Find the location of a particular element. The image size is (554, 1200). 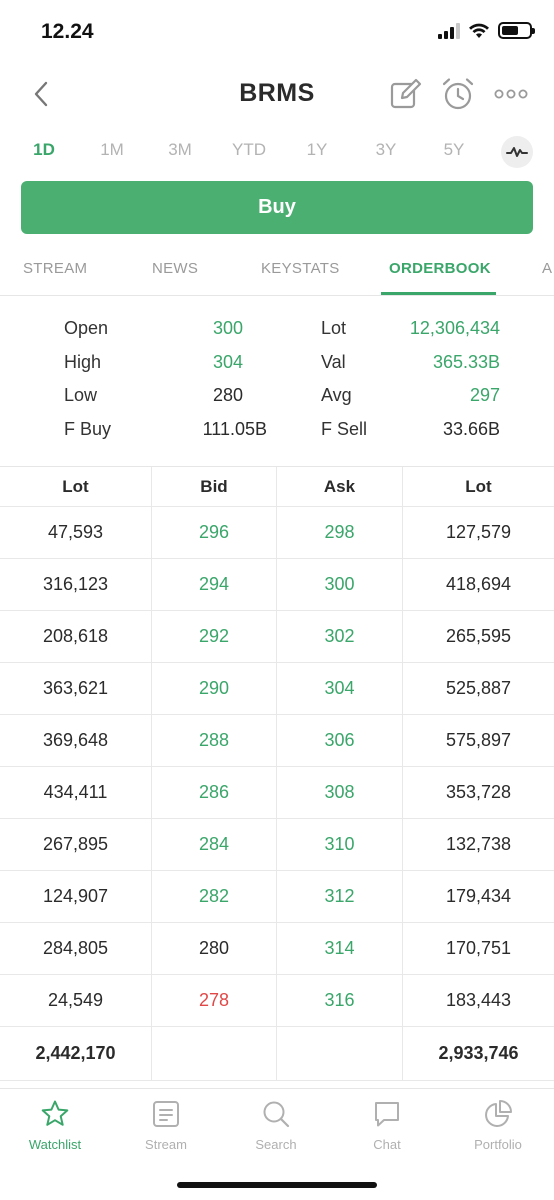

avg-label: Avg is located at coordinates (336, 395).